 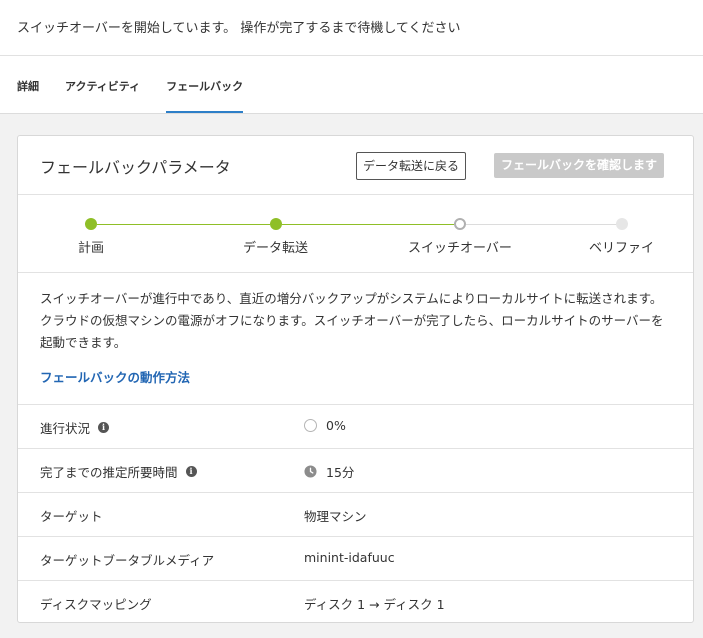 I want to click on estimated-time-value: 15分, so click(x=340, y=472).